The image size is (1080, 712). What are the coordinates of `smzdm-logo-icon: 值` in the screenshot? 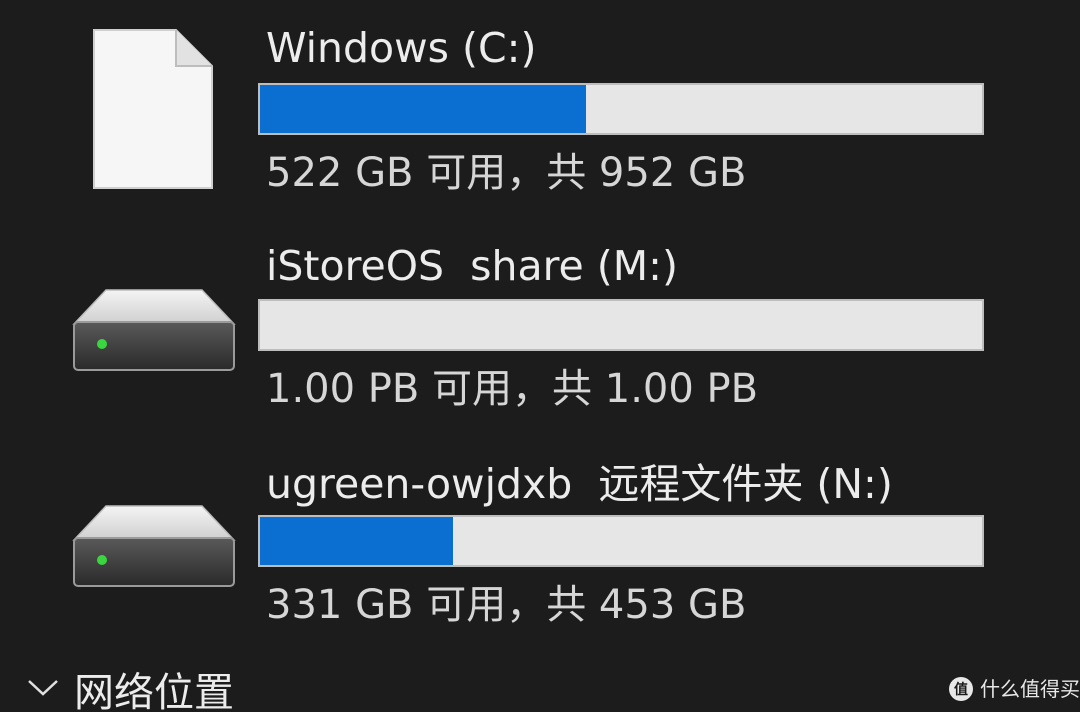 It's located at (961, 689).